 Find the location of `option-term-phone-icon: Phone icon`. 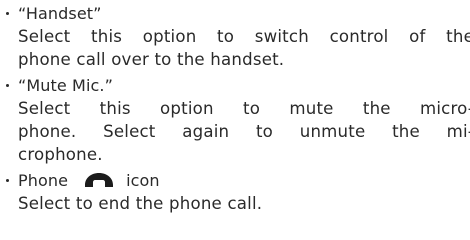

option-term-phone-icon: Phone icon is located at coordinates (244, 180).